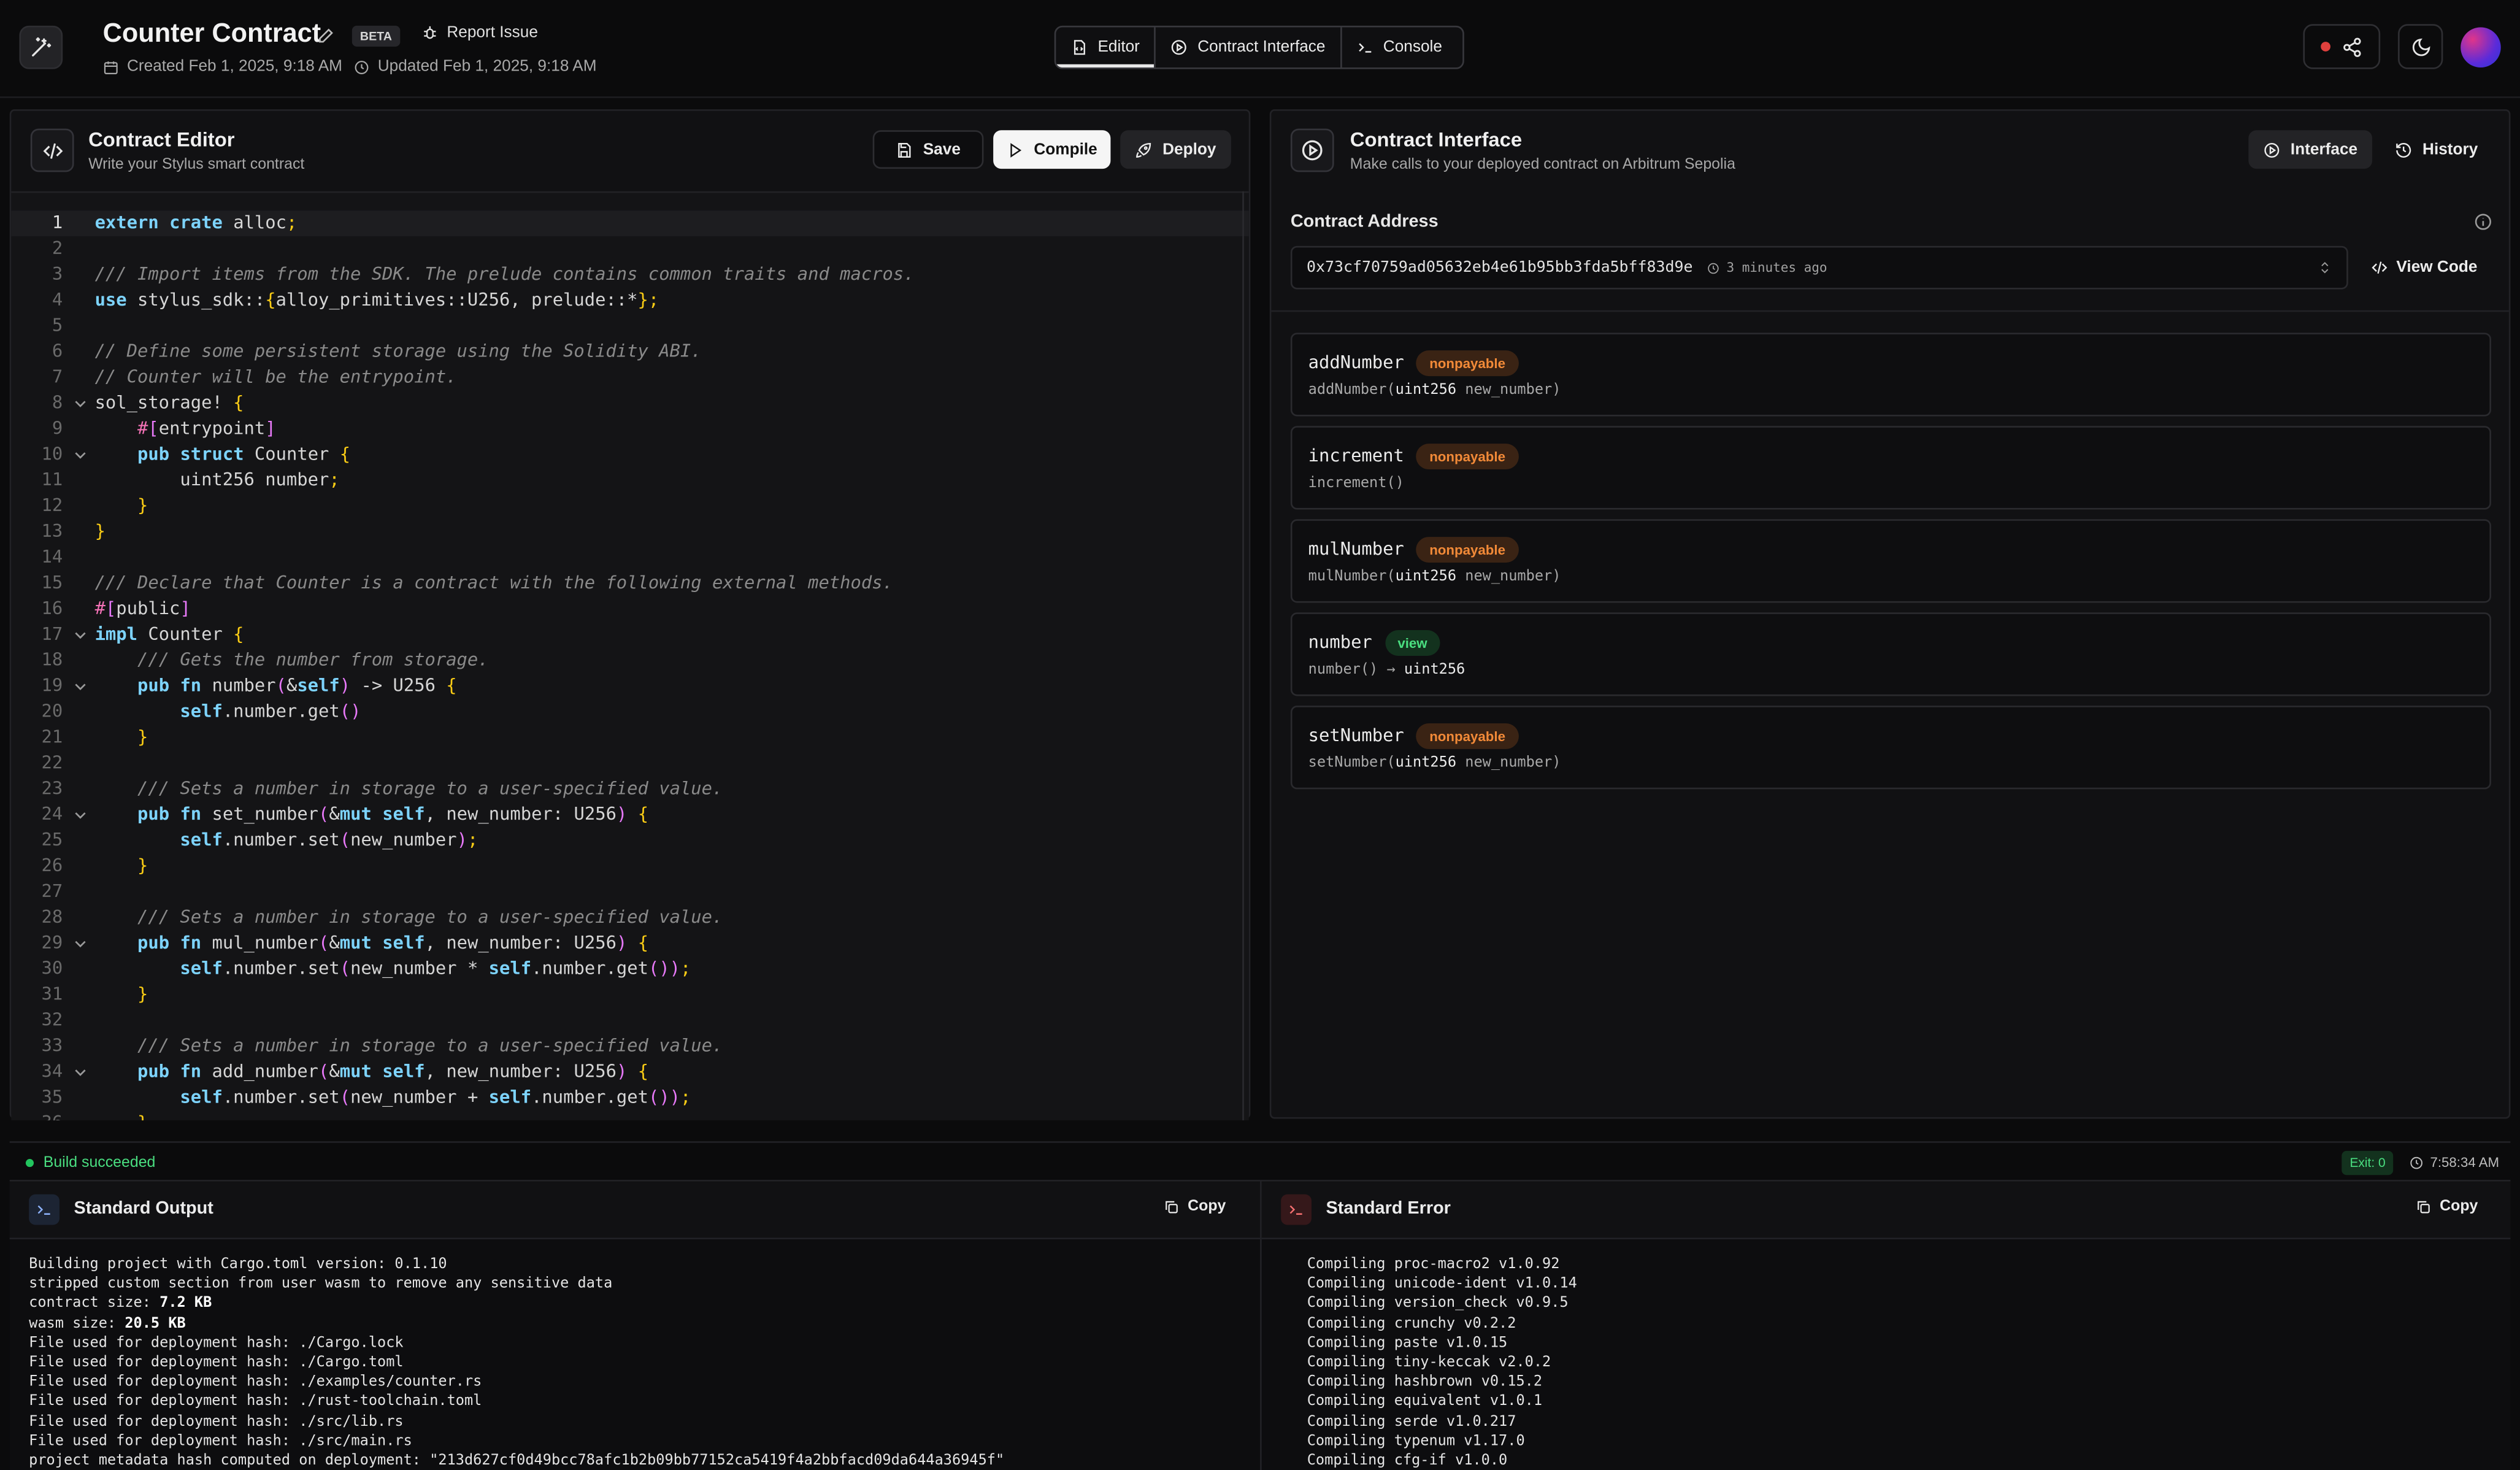 This screenshot has height=1470, width=2520. Describe the element at coordinates (629, 249) in the screenshot. I see `code-line: 2` at that location.